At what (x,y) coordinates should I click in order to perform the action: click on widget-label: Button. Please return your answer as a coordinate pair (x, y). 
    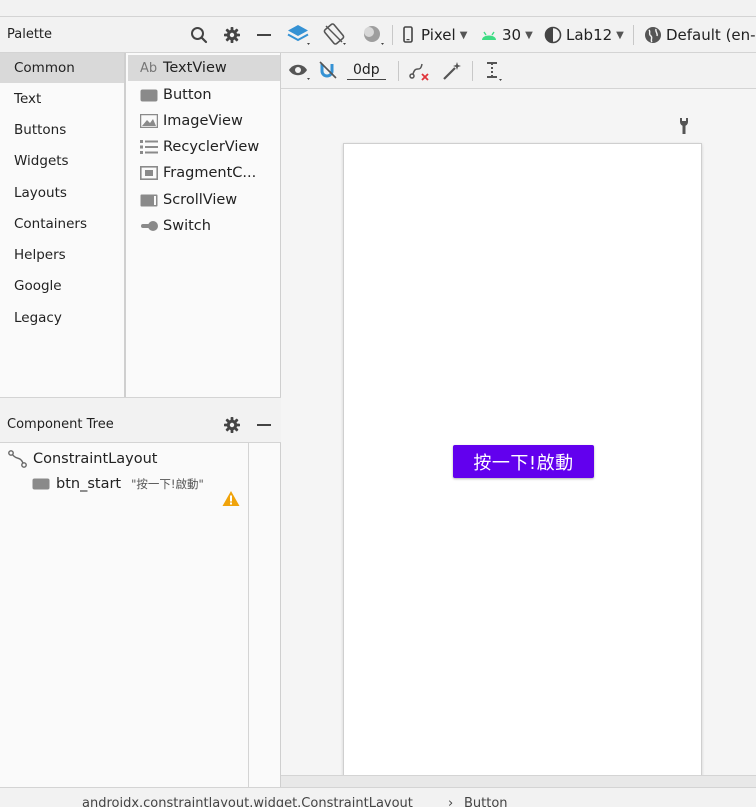
    Looking at the image, I should click on (187, 95).